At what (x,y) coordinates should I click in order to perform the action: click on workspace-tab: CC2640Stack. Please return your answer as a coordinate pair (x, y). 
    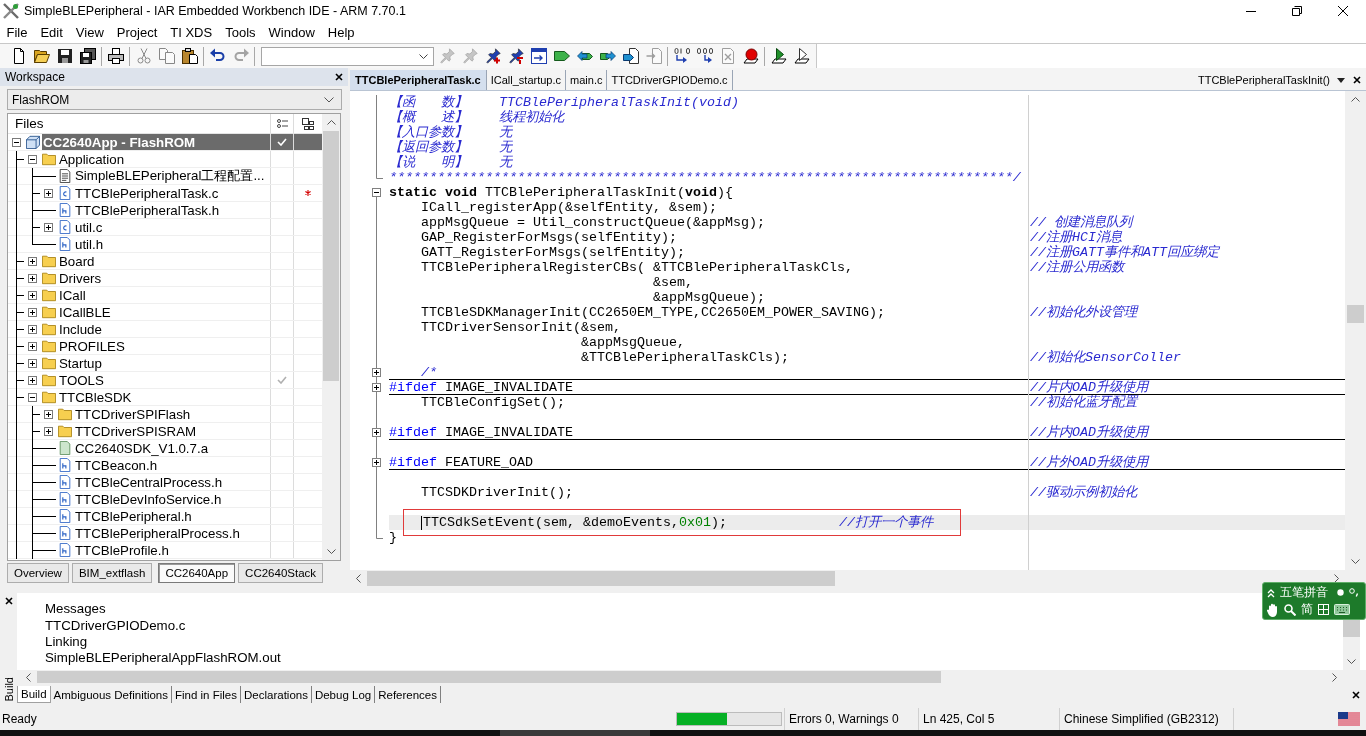
    Looking at the image, I should click on (281, 573).